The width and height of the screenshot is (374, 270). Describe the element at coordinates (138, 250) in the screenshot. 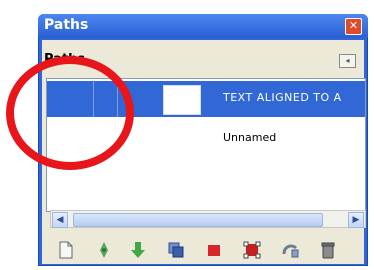

I see `move-down-icon` at that location.